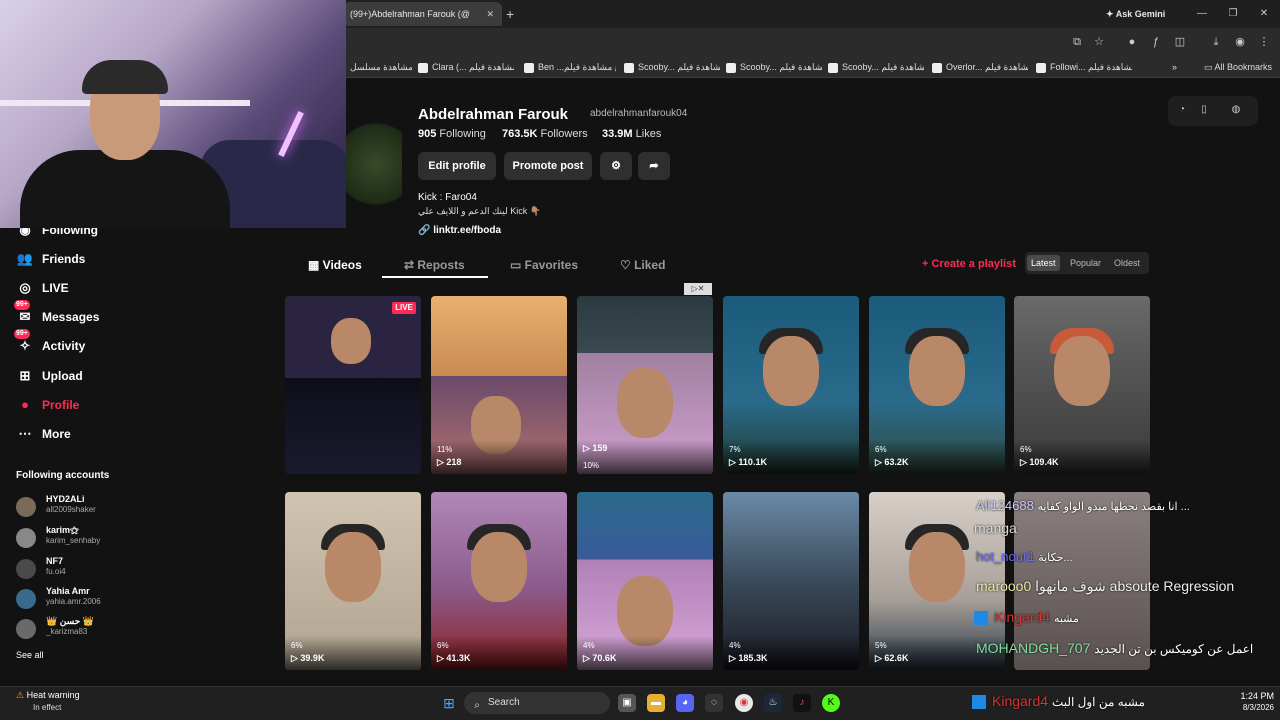  I want to click on weather-subtext: In effect, so click(47, 707).